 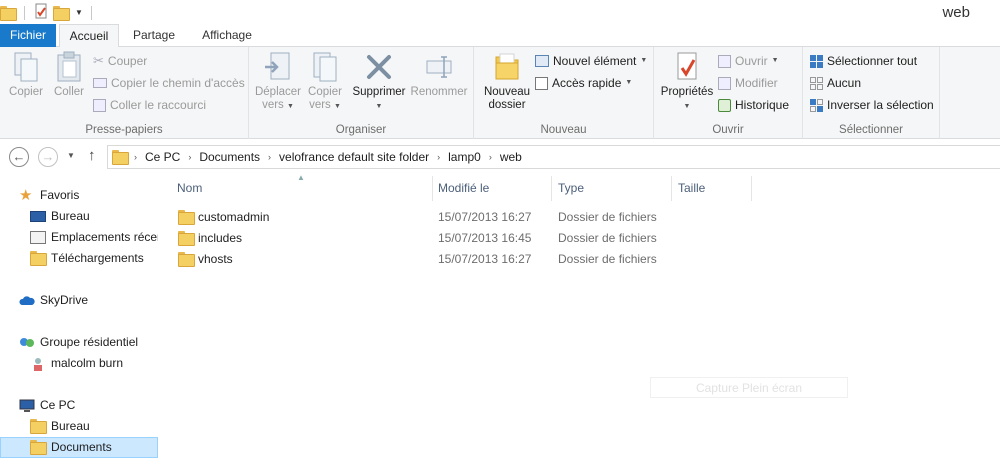 What do you see at coordinates (687, 82) in the screenshot?
I see `properties-button: Propriétés ▼` at bounding box center [687, 82].